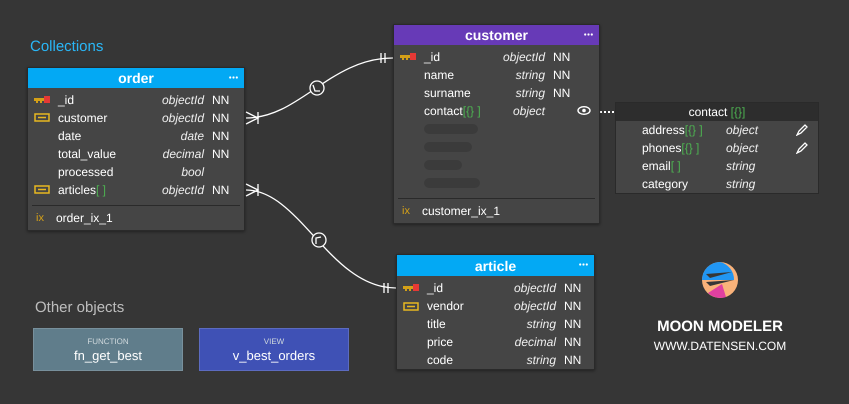 This screenshot has width=849, height=404. I want to click on object-card: FUNCTION fn_get_best, so click(108, 349).